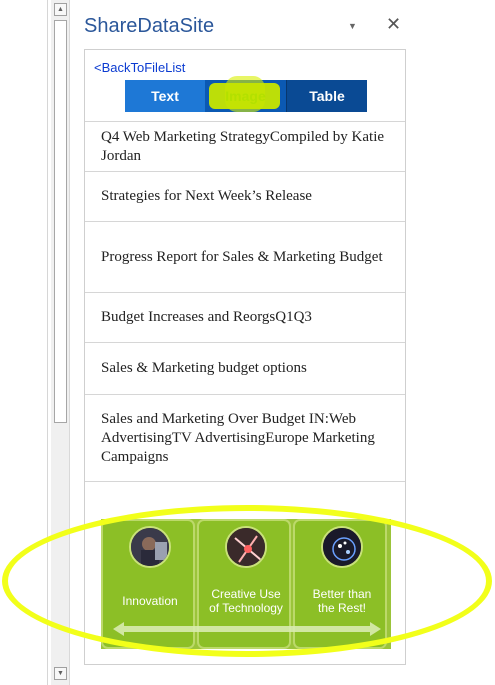 The height and width of the screenshot is (685, 495). What do you see at coordinates (204, 368) in the screenshot?
I see `list-item-title: Sales & Marketing budget options` at bounding box center [204, 368].